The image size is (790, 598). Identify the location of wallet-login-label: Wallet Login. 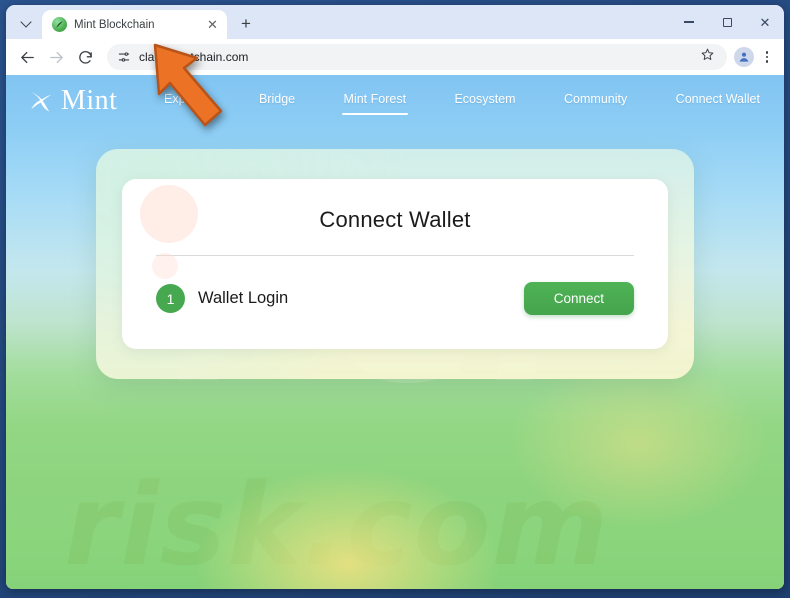
(243, 298).